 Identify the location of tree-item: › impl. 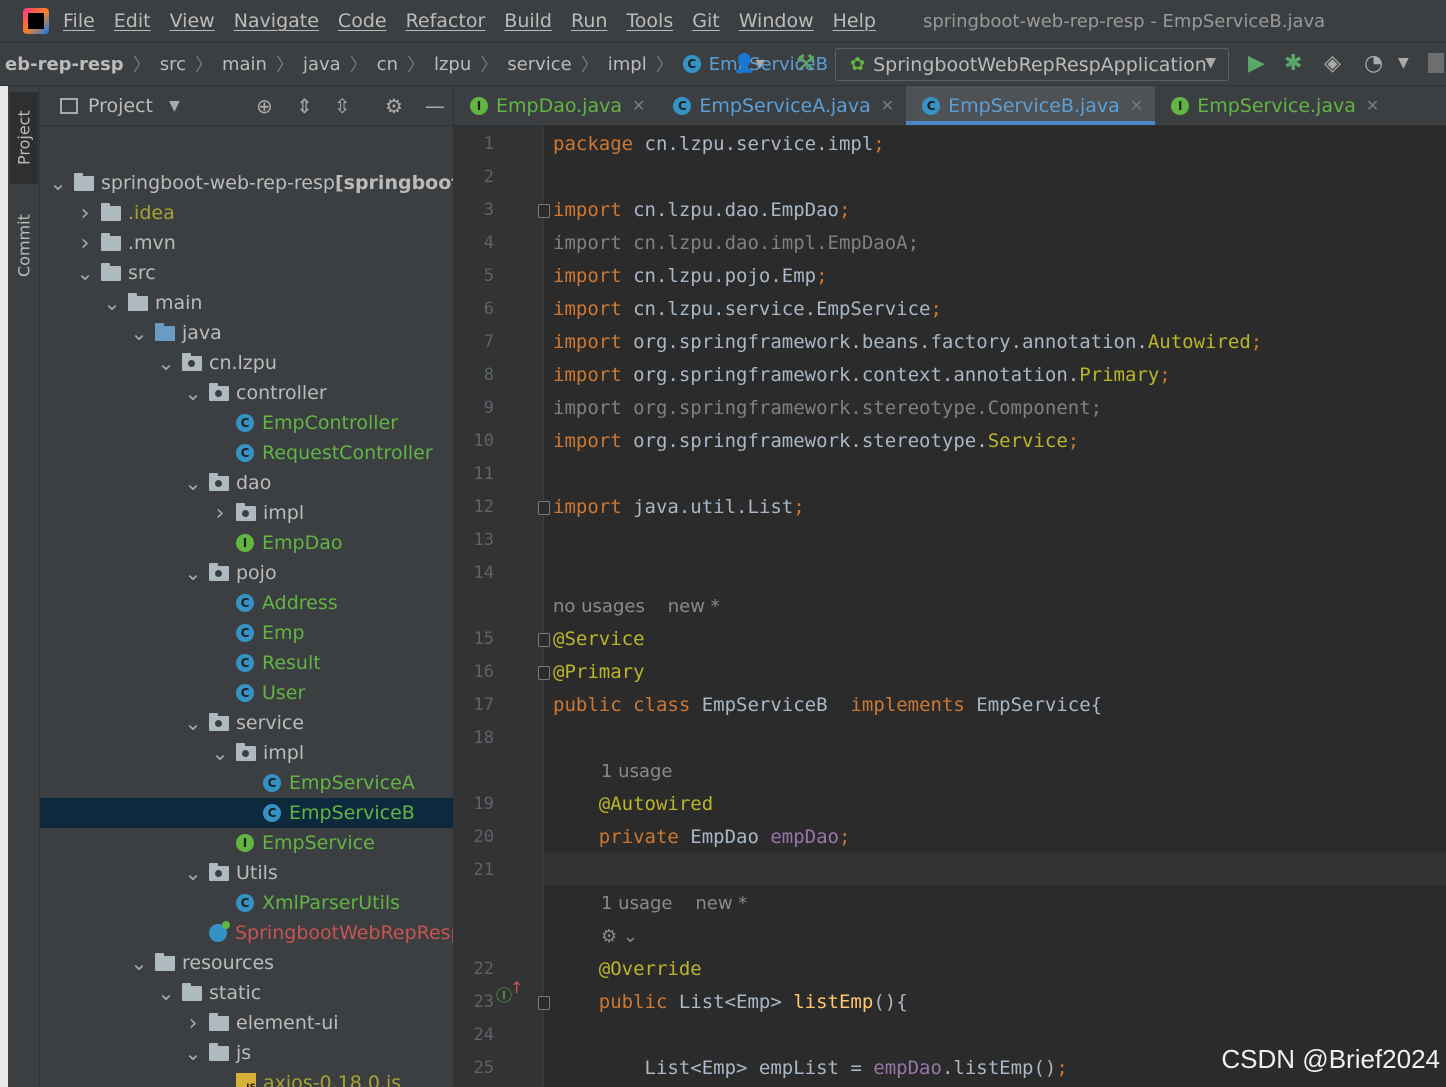
(246, 513).